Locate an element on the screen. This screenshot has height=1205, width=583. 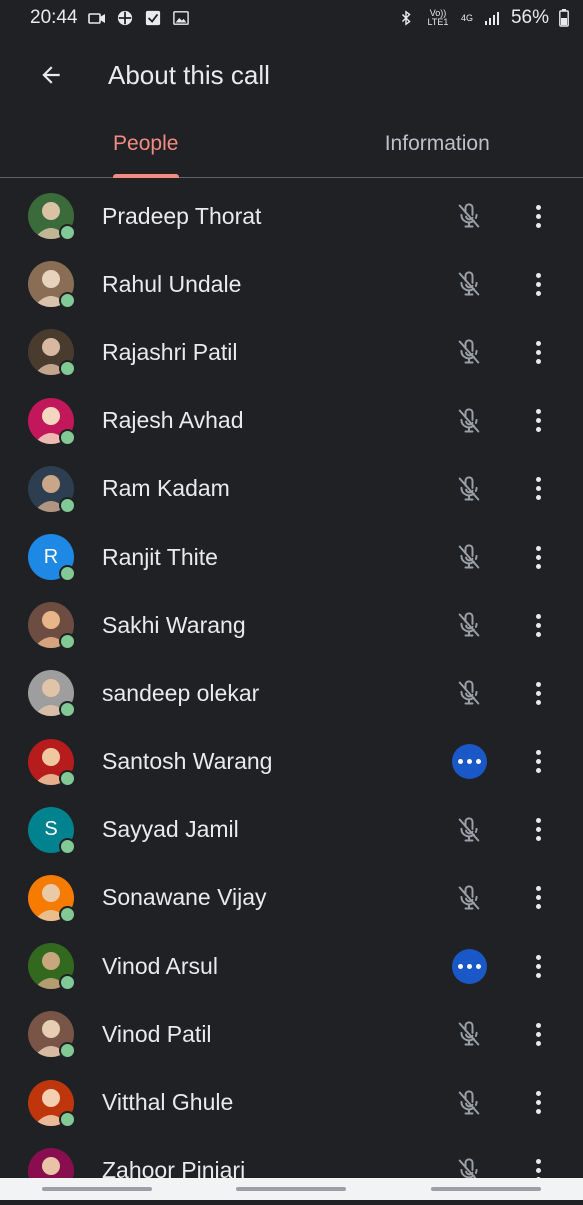
app-notification-icon is located at coordinates (125, 18).